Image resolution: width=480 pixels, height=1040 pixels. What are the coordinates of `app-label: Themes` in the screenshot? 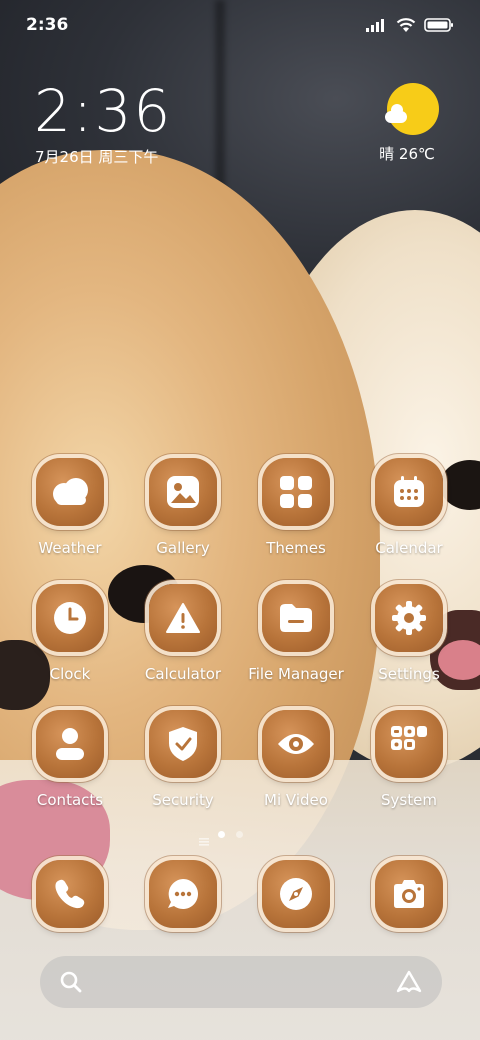 It's located at (296, 548).